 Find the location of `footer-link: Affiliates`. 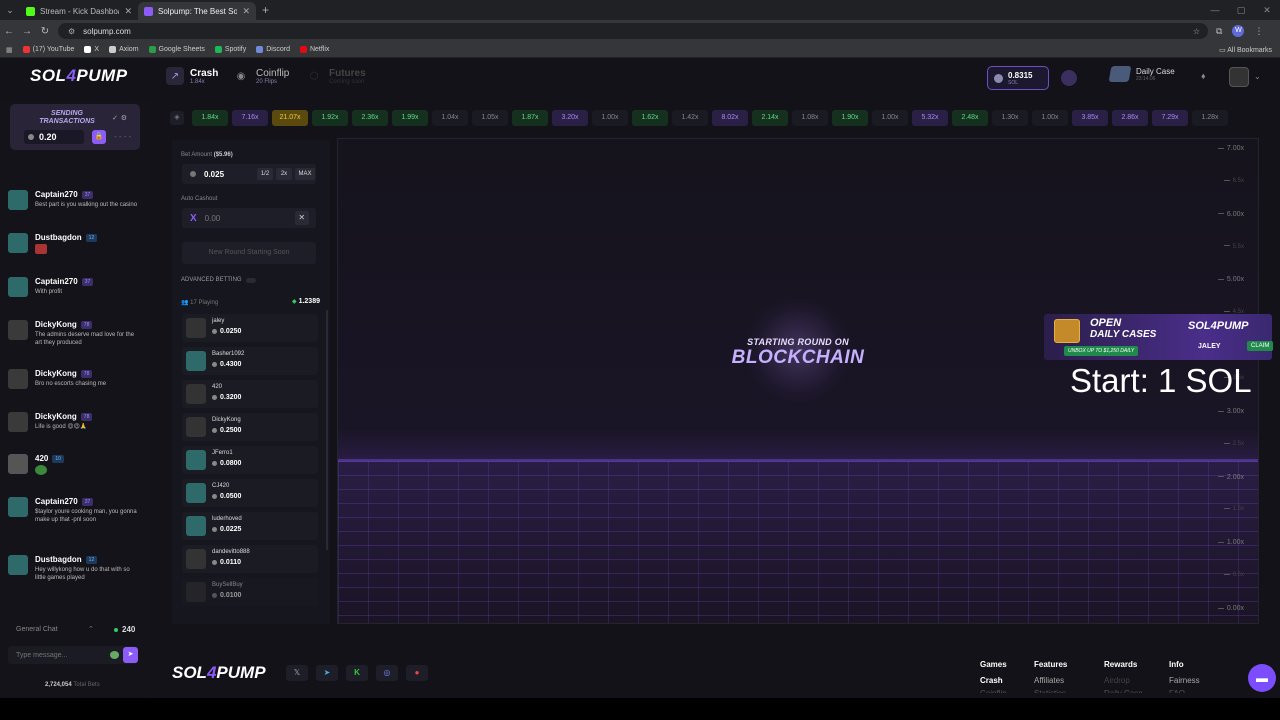

footer-link: Affiliates is located at coordinates (1069, 680).